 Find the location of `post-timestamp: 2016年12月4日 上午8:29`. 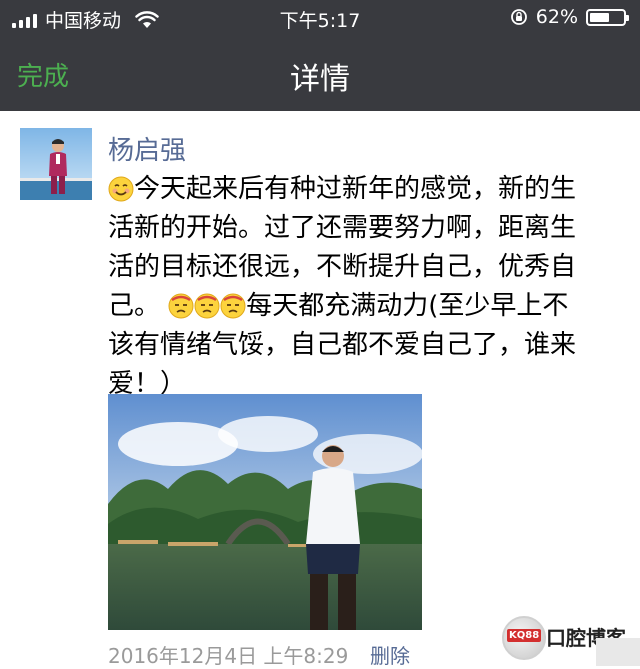

post-timestamp: 2016年12月4日 上午8:29 is located at coordinates (228, 656).